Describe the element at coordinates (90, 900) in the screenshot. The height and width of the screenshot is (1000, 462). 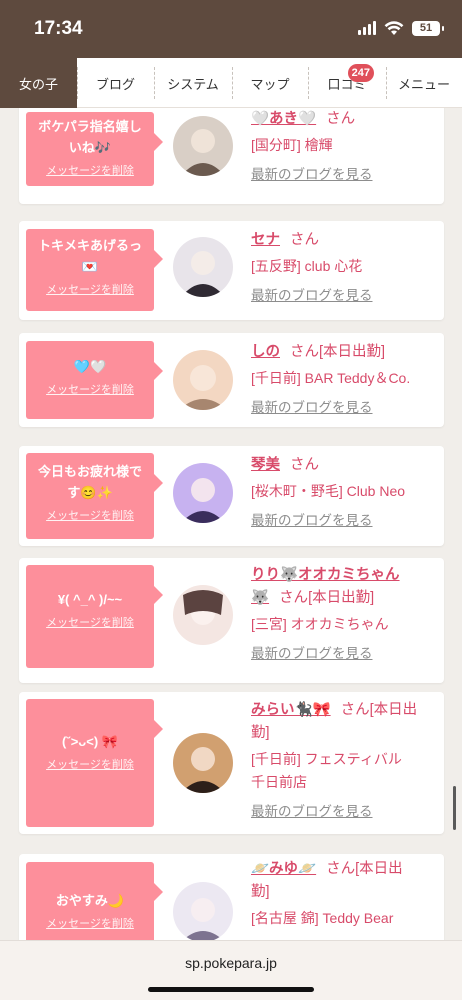
I see `message-text: おやすみ🌙` at that location.